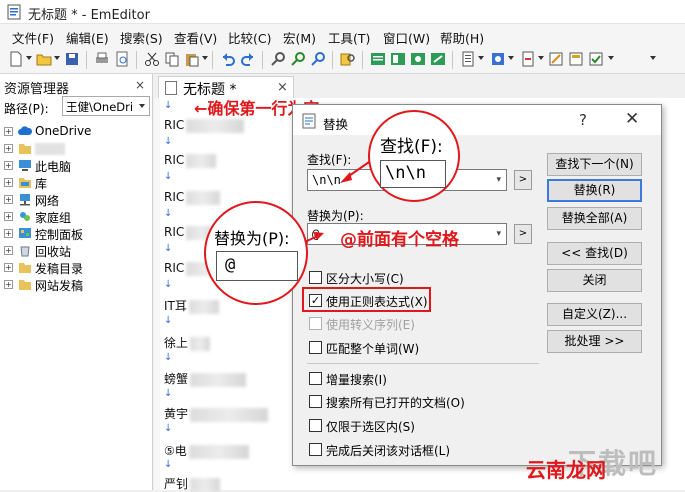  Describe the element at coordinates (77, 268) in the screenshot. I see `tree-item-drafts: + 发稿目录` at that location.